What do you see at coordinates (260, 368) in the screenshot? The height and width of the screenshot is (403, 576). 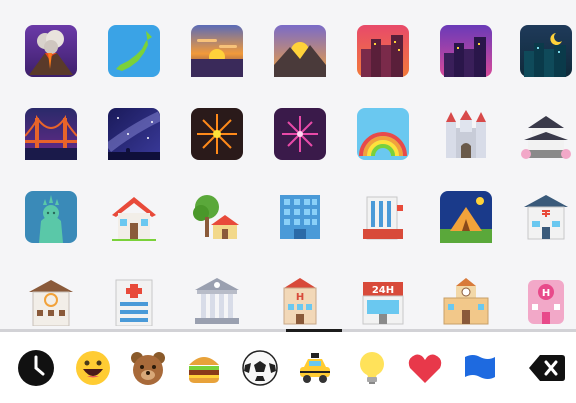 I see `activity-soccer-icon` at bounding box center [260, 368].